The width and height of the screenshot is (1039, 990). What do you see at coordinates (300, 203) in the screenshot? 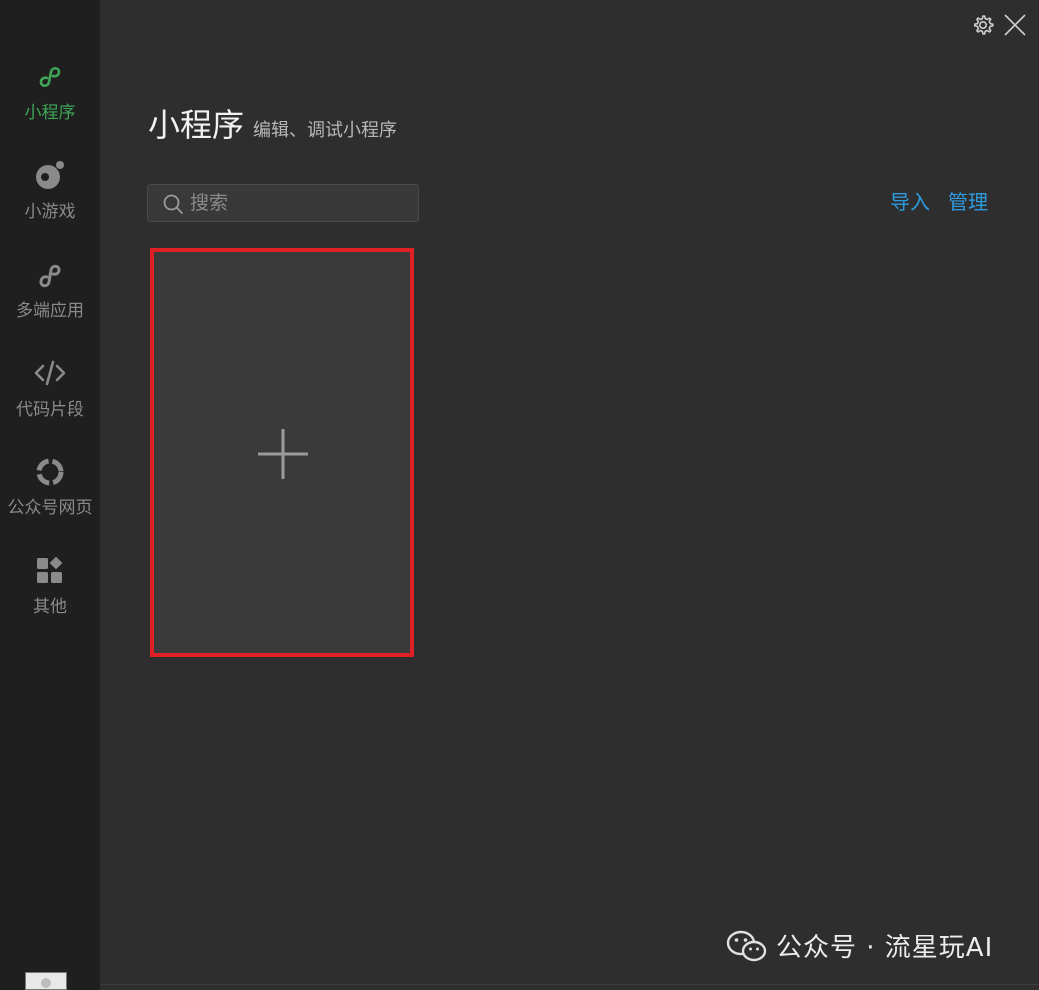
I see `search-input` at bounding box center [300, 203].